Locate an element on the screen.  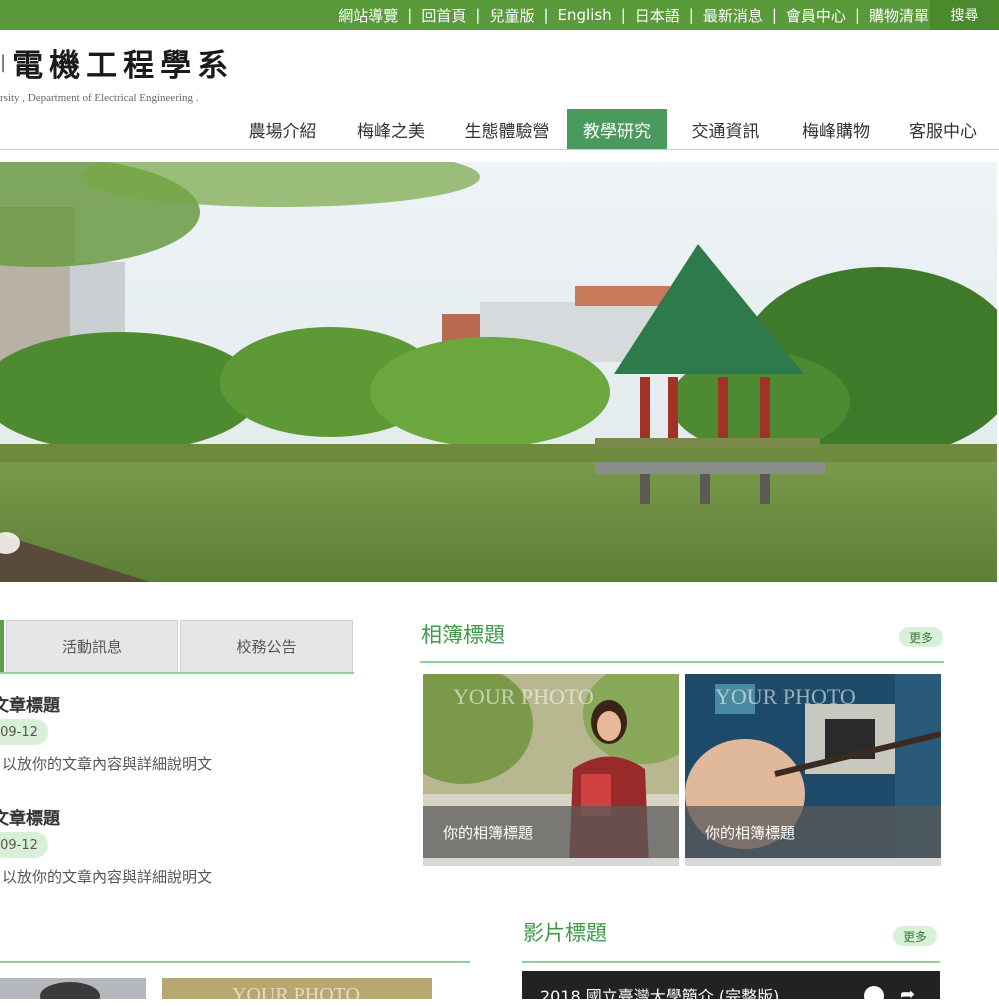
nav-item-traffic: 交通資訊 is located at coordinates (725, 129).